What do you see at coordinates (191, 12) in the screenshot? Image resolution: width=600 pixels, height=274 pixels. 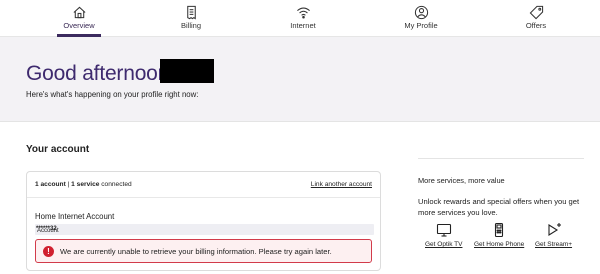 I see `bill-icon` at bounding box center [191, 12].